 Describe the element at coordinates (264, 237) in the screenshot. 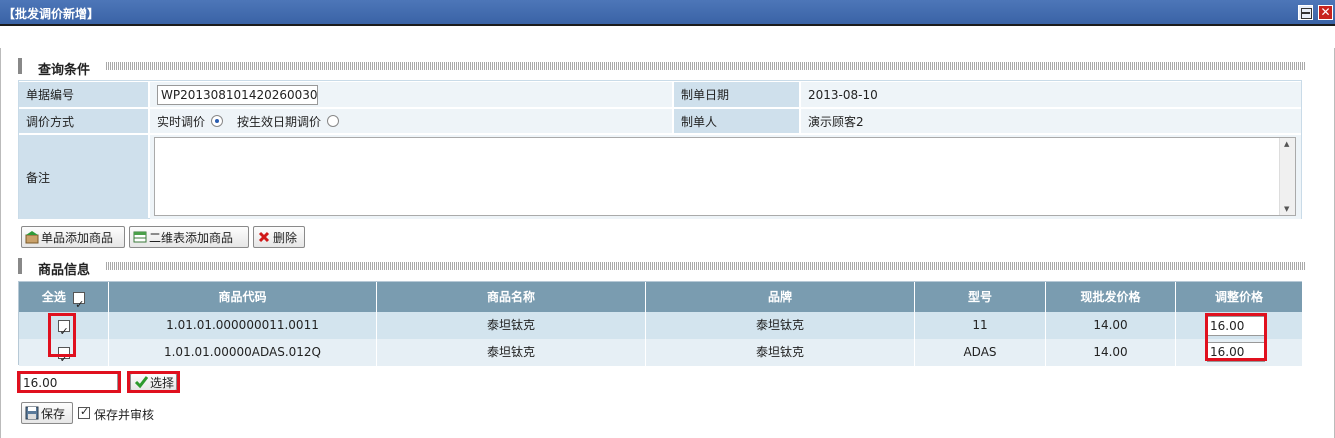

I see `delete-icon` at that location.